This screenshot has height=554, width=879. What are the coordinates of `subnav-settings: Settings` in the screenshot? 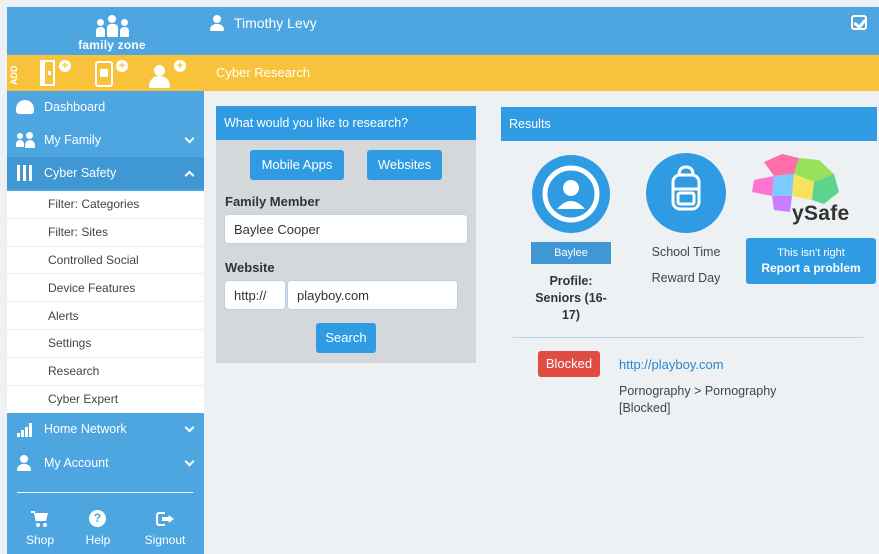 It's located at (105, 344).